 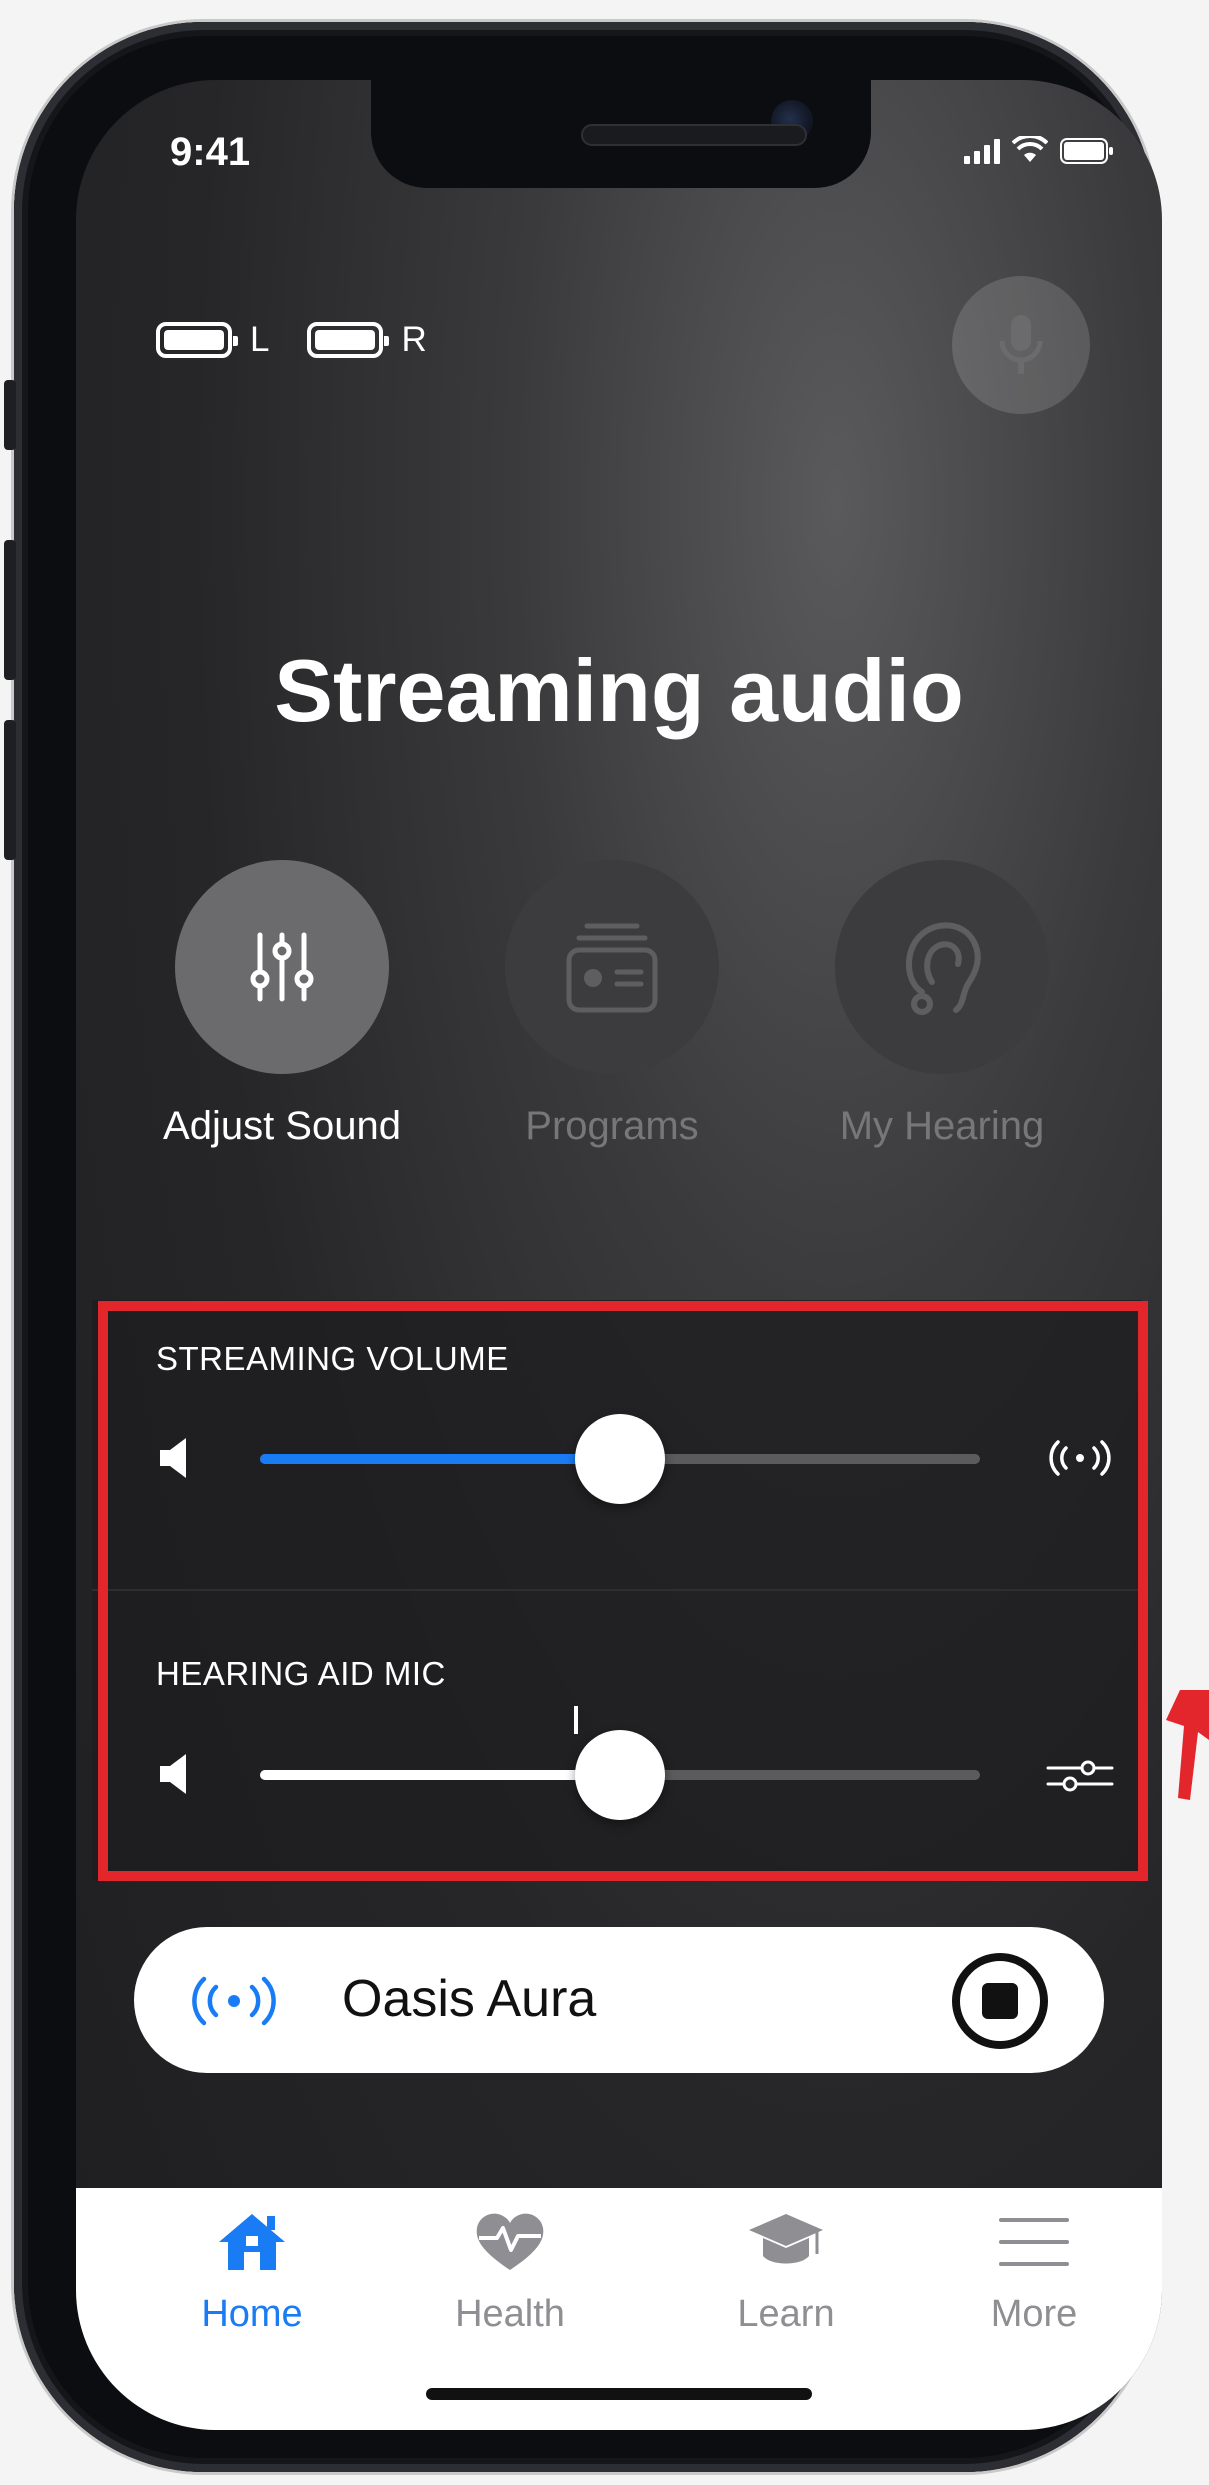 I want to click on programs-circle, so click(x=612, y=967).